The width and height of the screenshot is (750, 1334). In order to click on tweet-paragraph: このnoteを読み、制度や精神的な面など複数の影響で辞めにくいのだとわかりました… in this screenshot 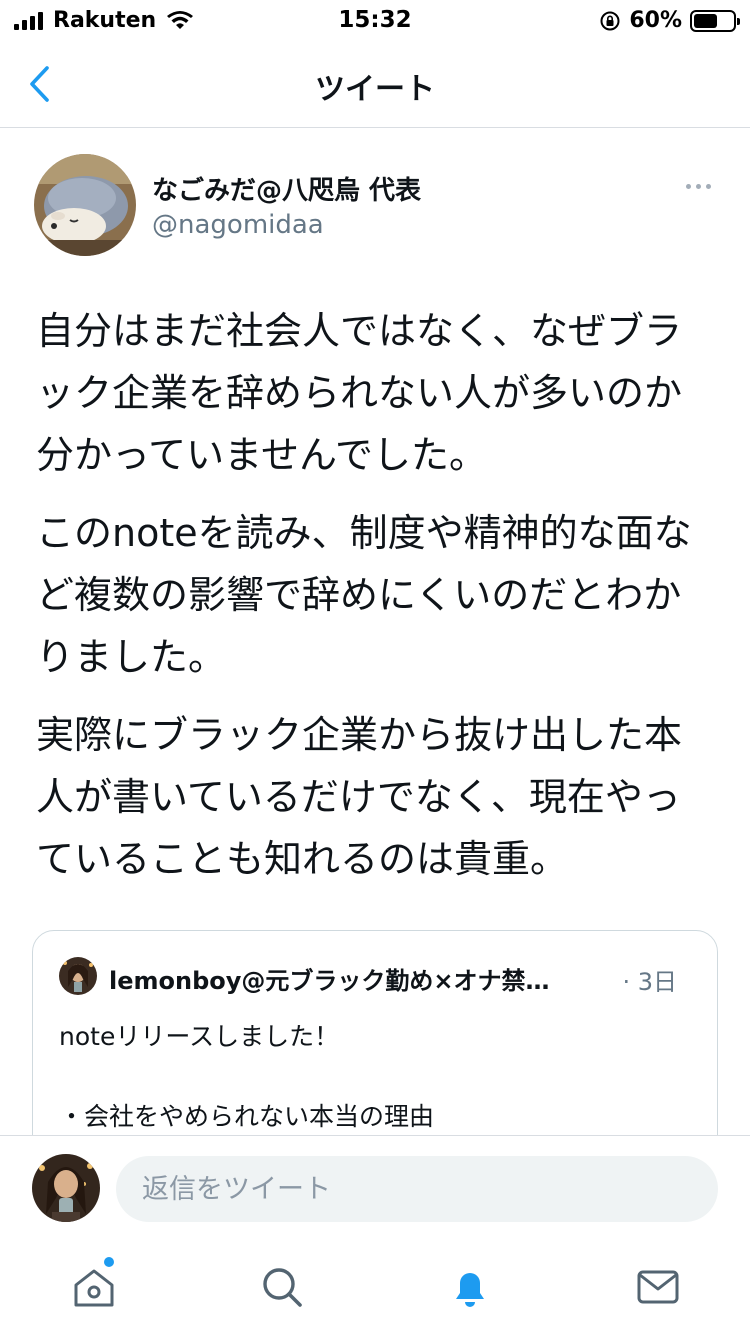, I will do `click(364, 595)`.